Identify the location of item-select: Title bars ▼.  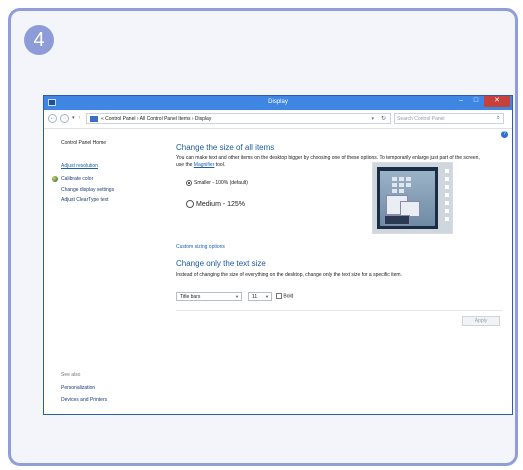
(209, 296).